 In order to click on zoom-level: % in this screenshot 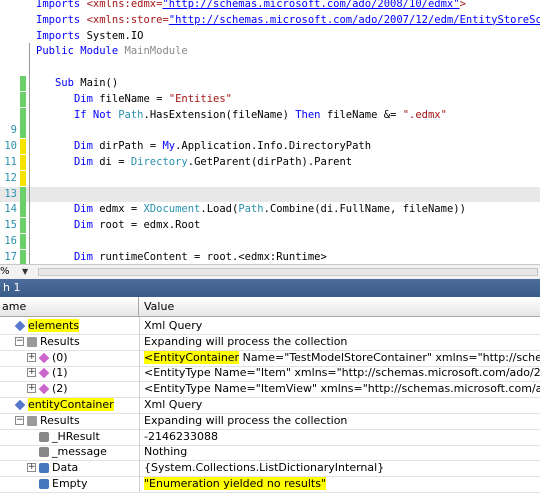, I will do `click(5, 272)`.